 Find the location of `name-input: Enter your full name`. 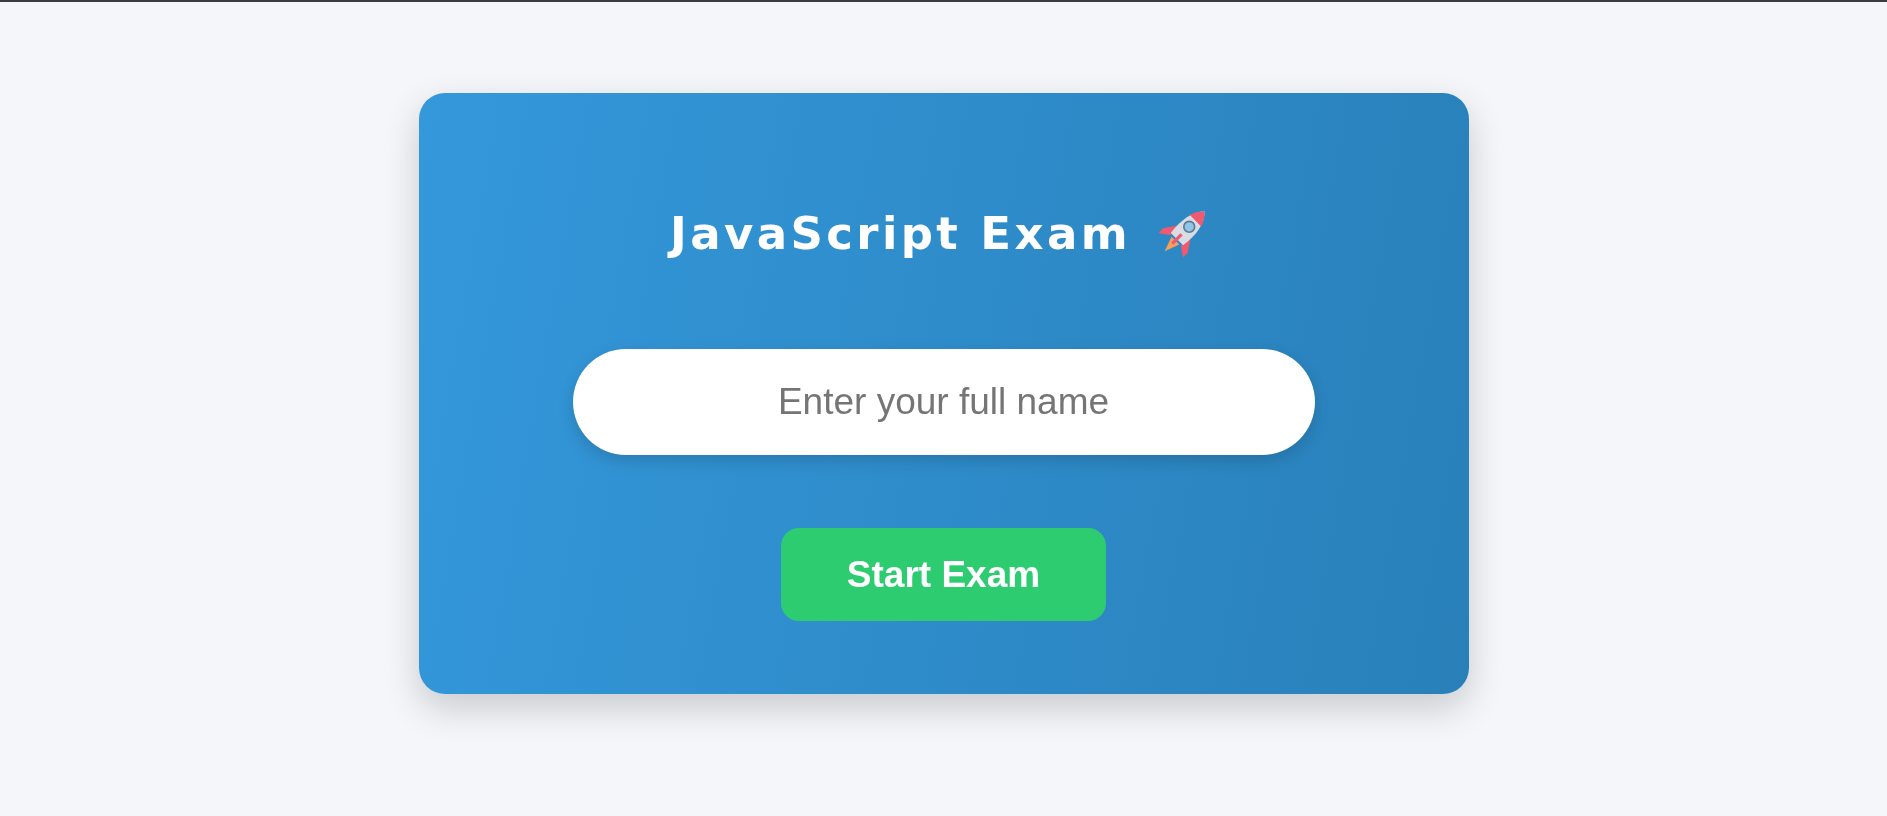

name-input: Enter your full name is located at coordinates (943, 402).